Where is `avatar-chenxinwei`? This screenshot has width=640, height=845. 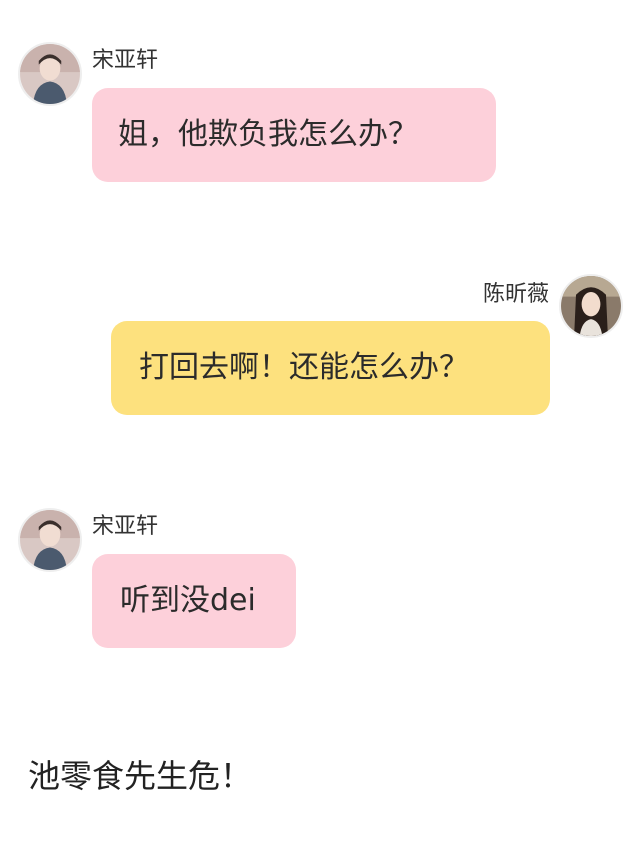 avatar-chenxinwei is located at coordinates (591, 306).